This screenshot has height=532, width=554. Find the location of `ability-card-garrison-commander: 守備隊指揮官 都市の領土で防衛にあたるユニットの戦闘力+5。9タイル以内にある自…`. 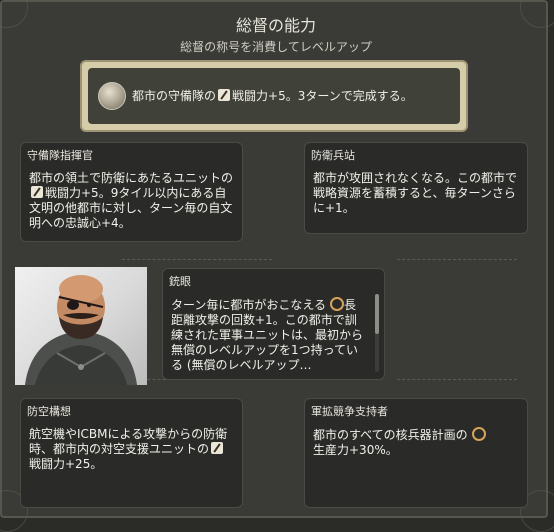

ability-card-garrison-commander: 守備隊指揮官 都市の領土で防衛にあたるユニットの戦闘力+5。9タイル以内にある自… is located at coordinates (131, 192).